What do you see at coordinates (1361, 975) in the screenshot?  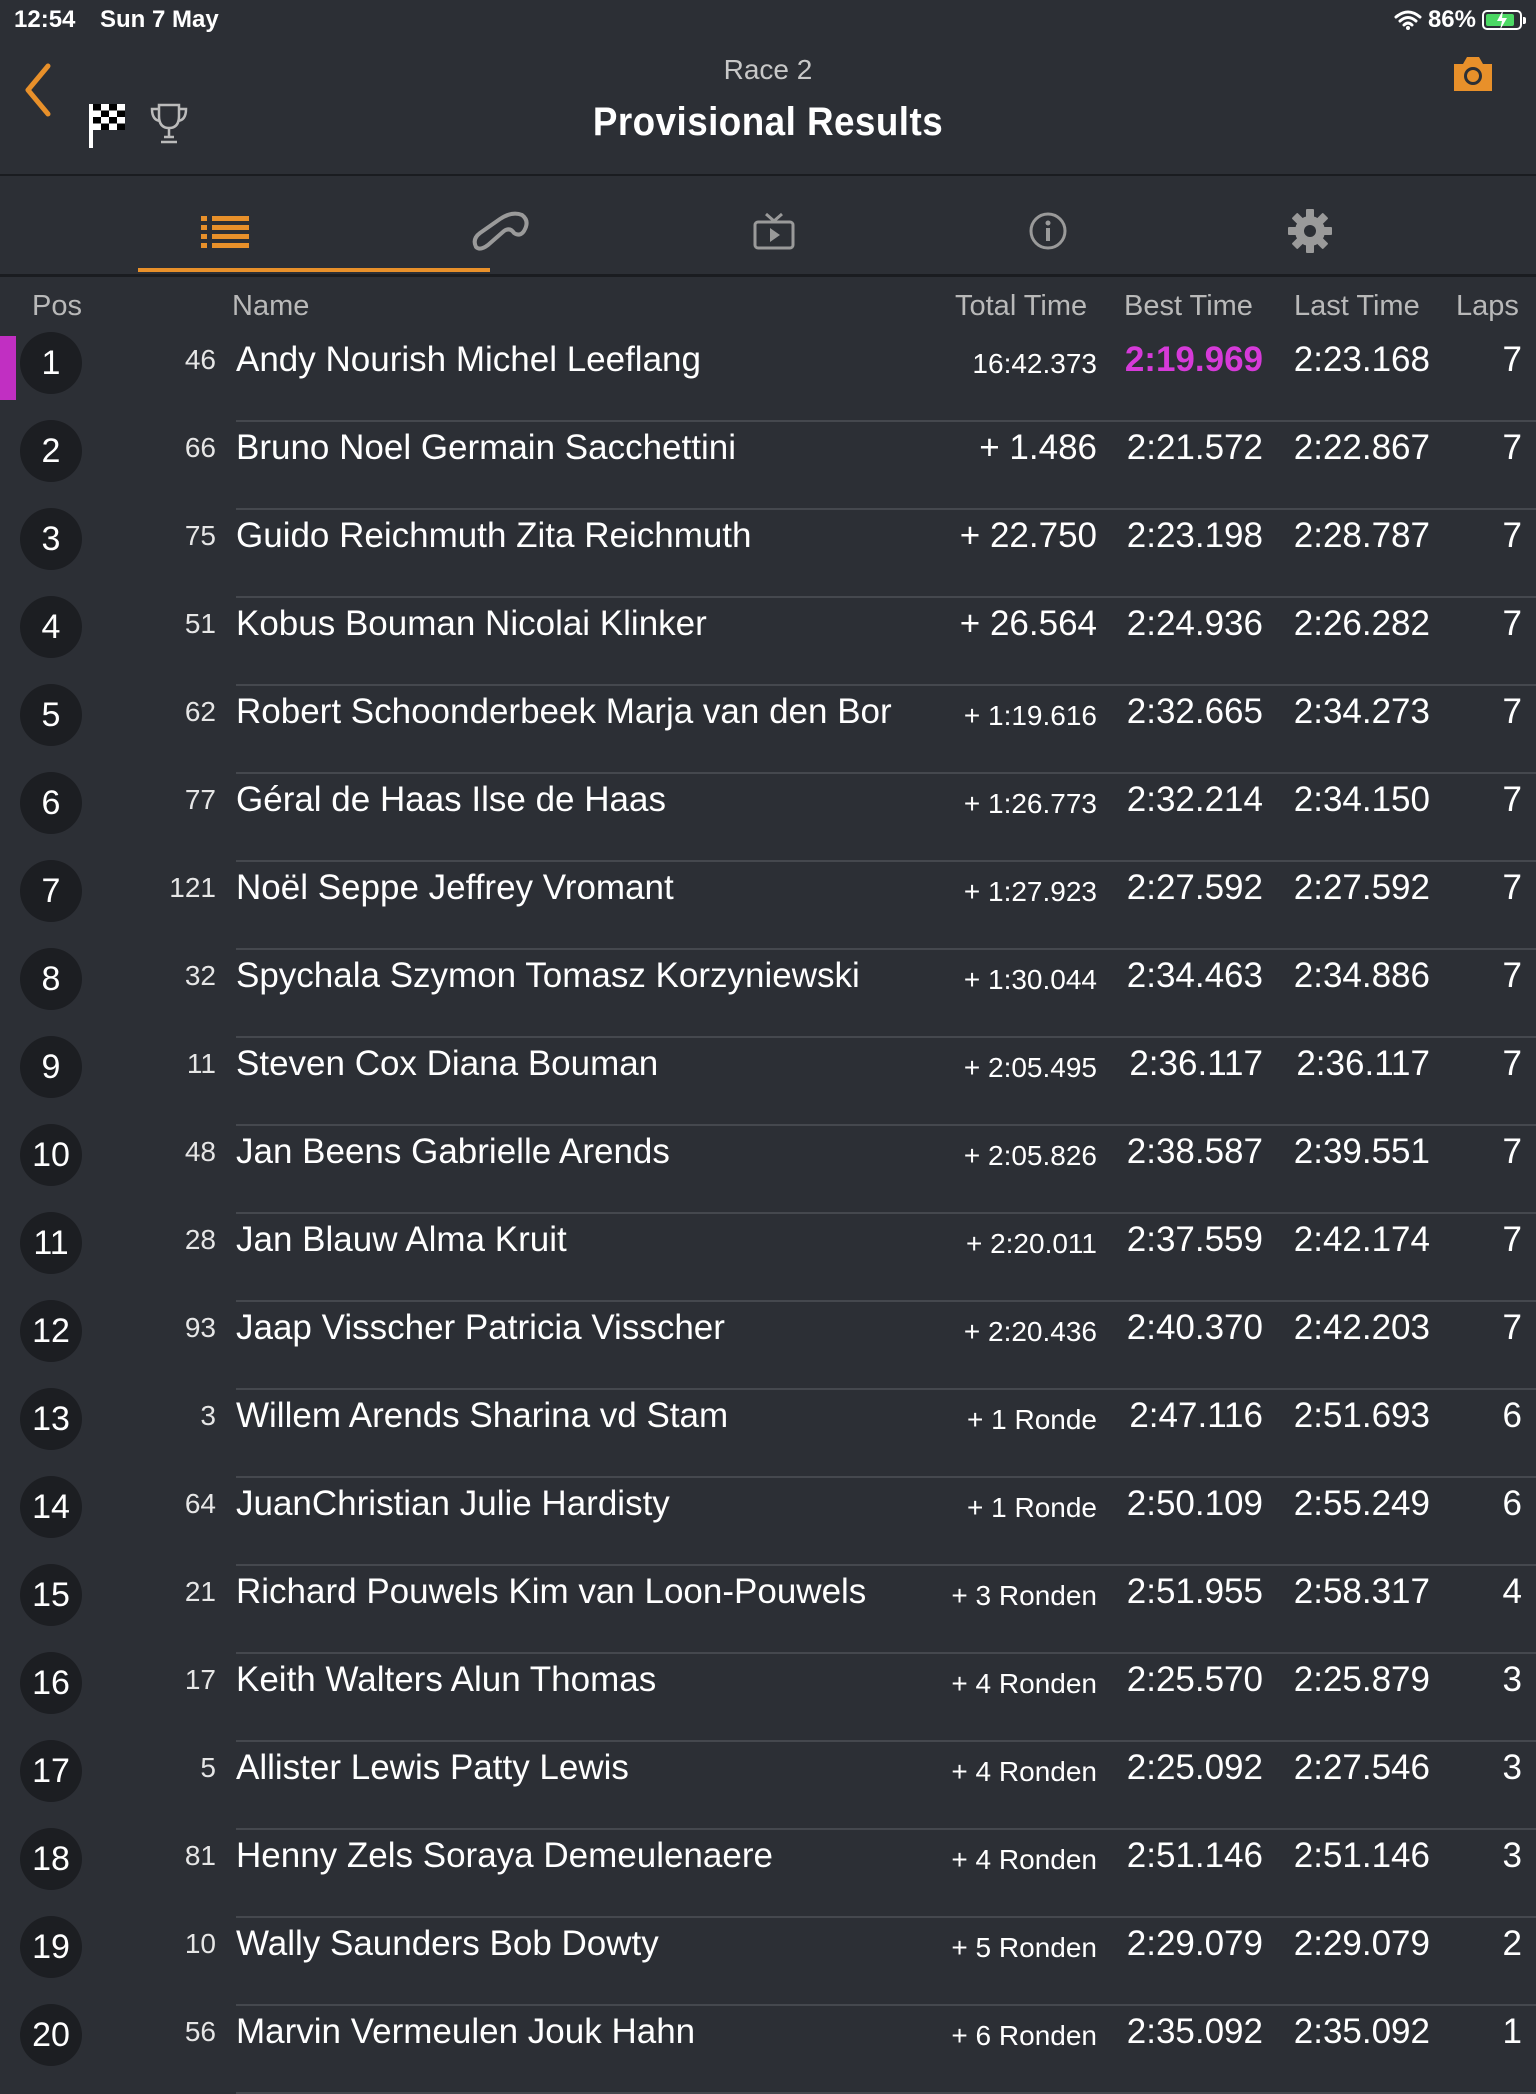 I see `last-time: 2:34.886` at bounding box center [1361, 975].